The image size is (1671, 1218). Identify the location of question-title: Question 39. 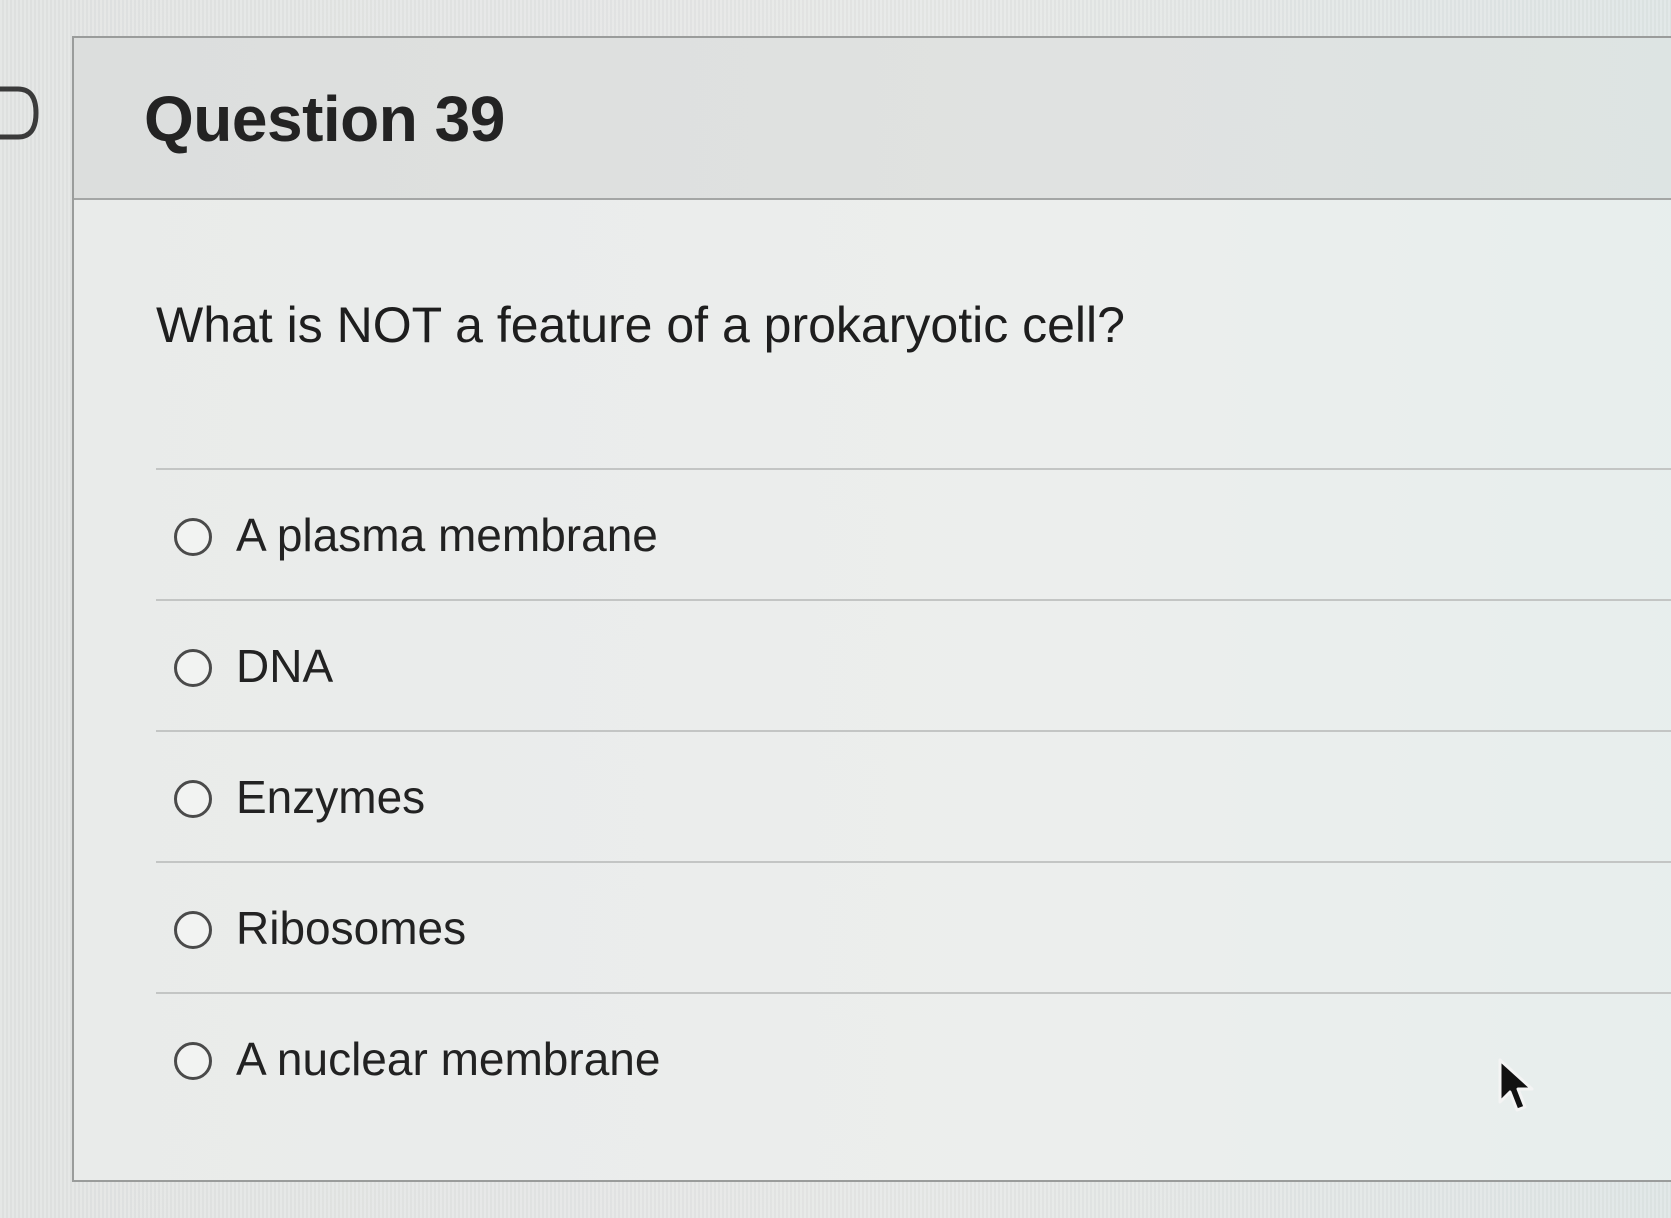
(324, 119).